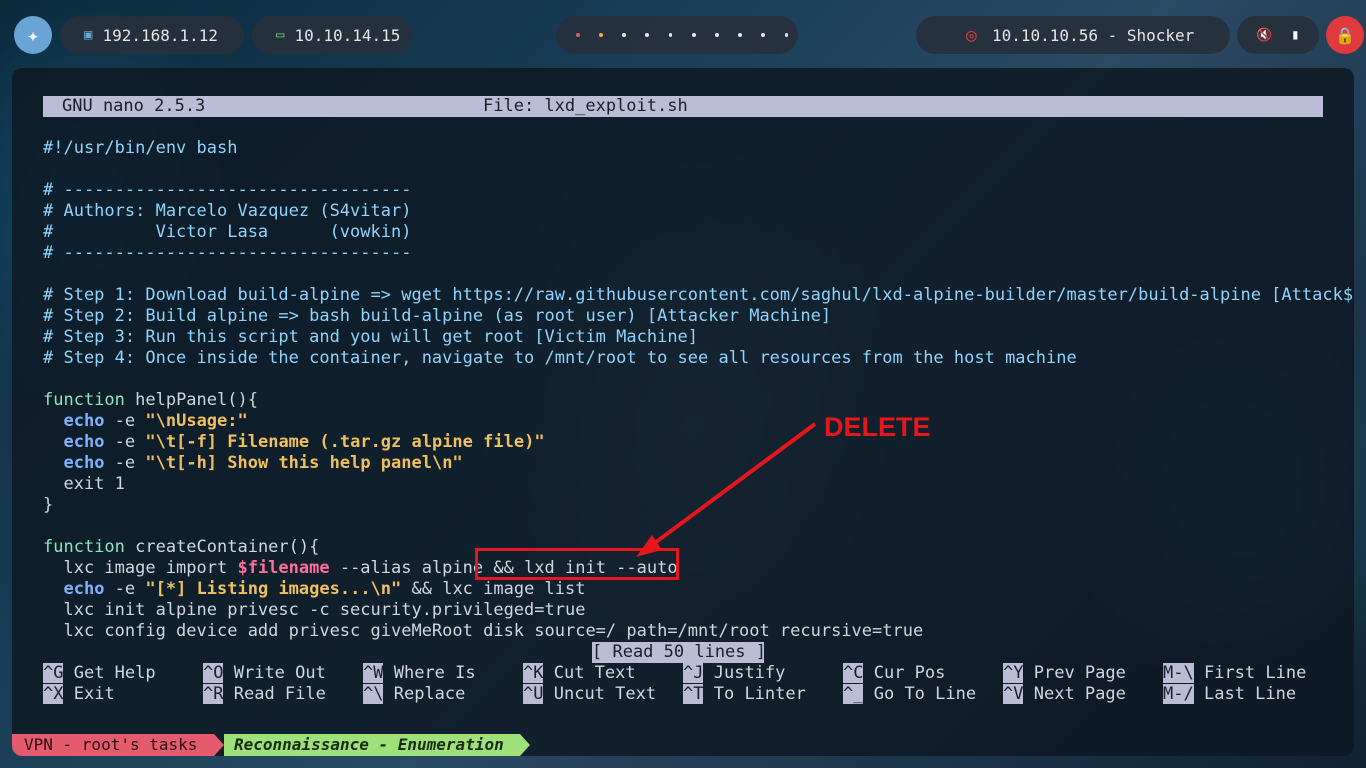 The height and width of the screenshot is (768, 1366). I want to click on shortcut-prev-page: ^Y Prev Page, so click(1064, 673).